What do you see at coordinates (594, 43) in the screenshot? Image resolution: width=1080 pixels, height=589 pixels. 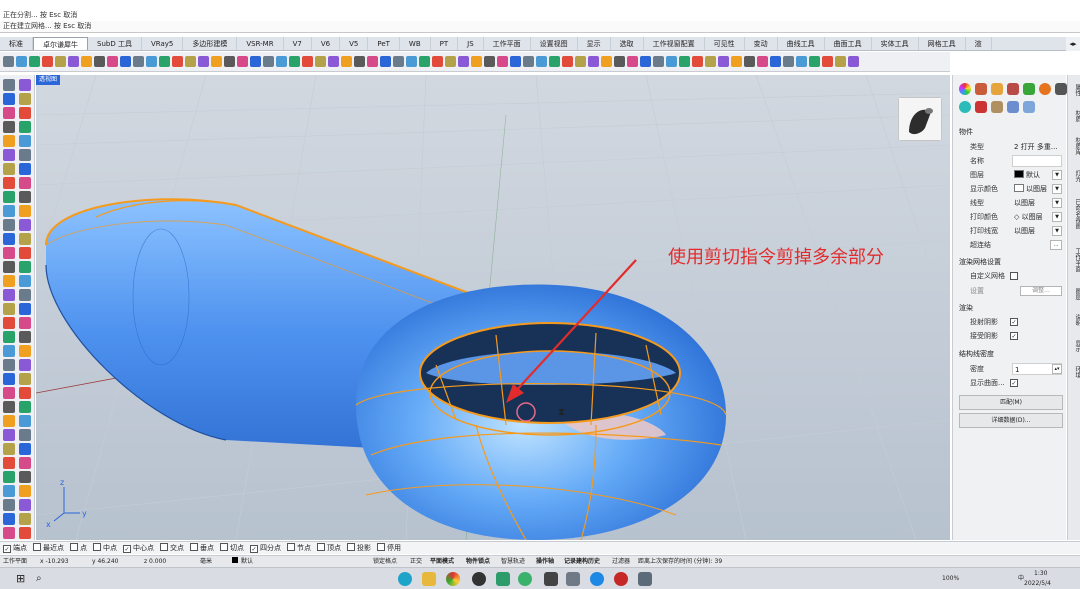 I see `tab-15: 显示` at bounding box center [594, 43].